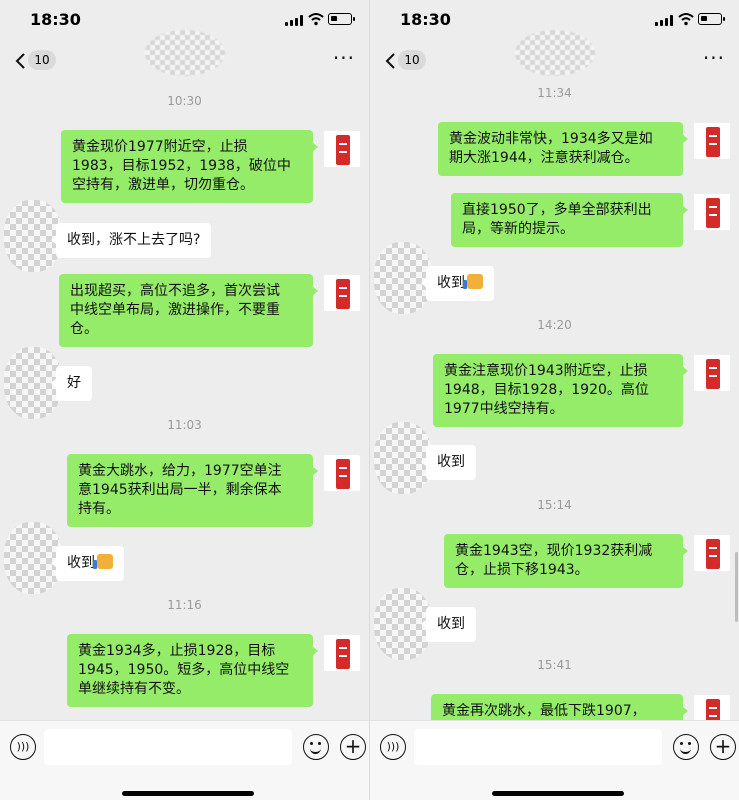 Image resolution: width=739 pixels, height=800 pixels. What do you see at coordinates (192, 490) in the screenshot?
I see `outgoing-message: 黄金大跳水，给力，1977空单注 意1945获利出局一半，剩余保本 持有。` at bounding box center [192, 490].